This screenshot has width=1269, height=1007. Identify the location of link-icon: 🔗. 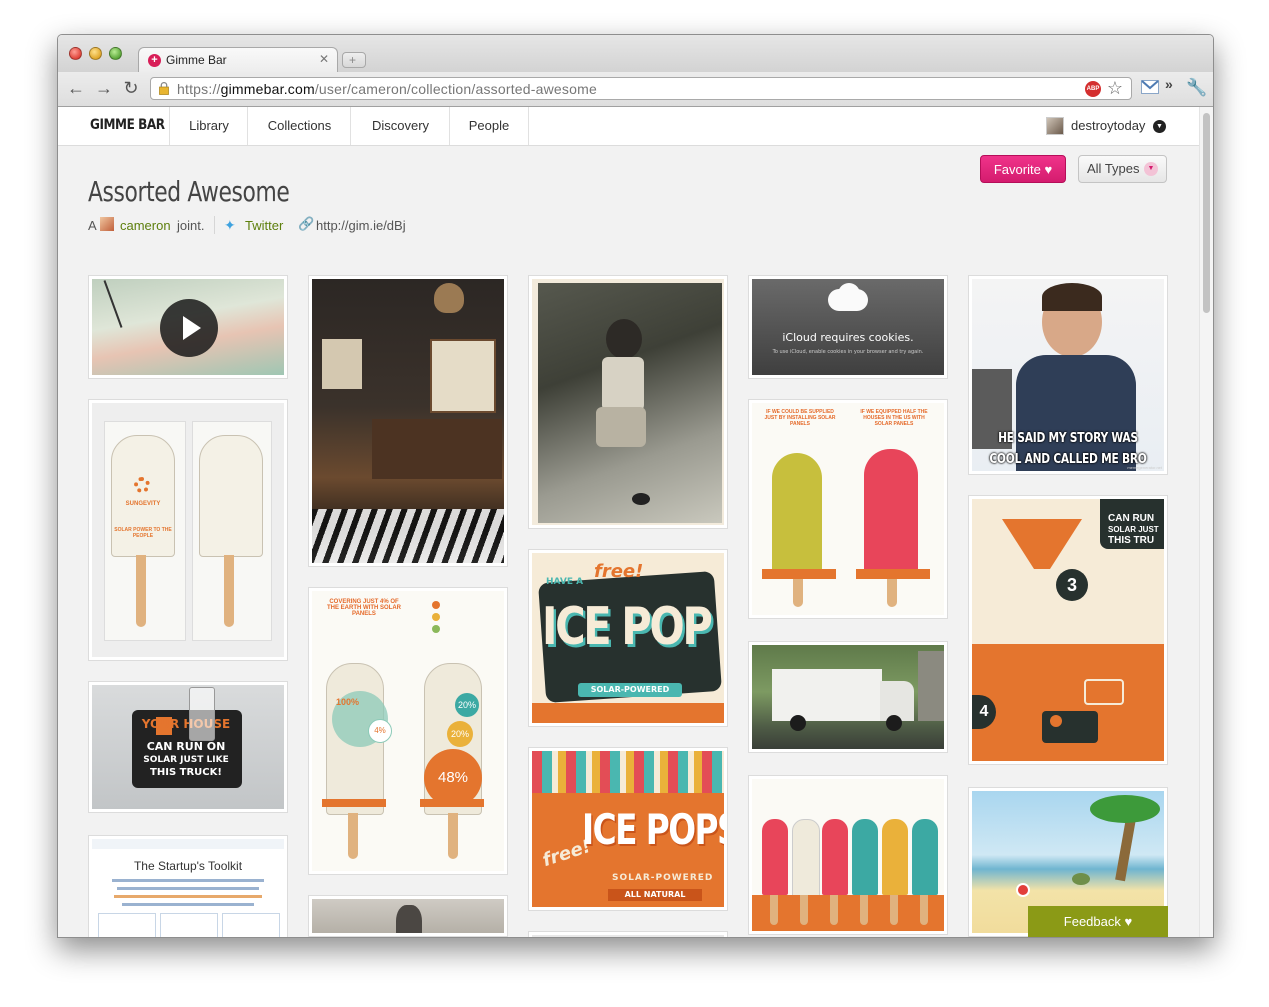
(306, 223).